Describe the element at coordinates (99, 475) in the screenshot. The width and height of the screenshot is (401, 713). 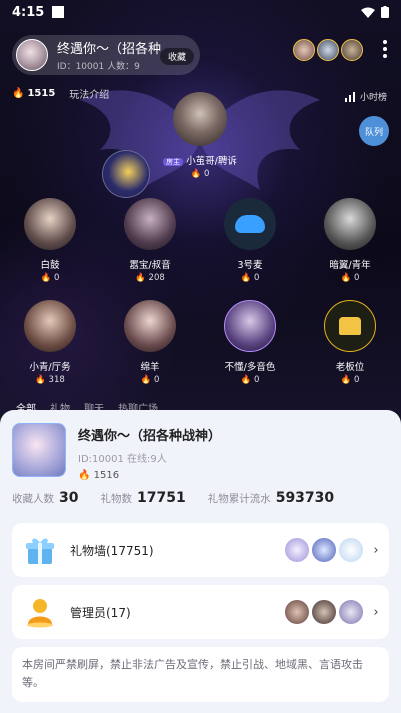
I see `sheet-heat: 🔥 1516` at that location.